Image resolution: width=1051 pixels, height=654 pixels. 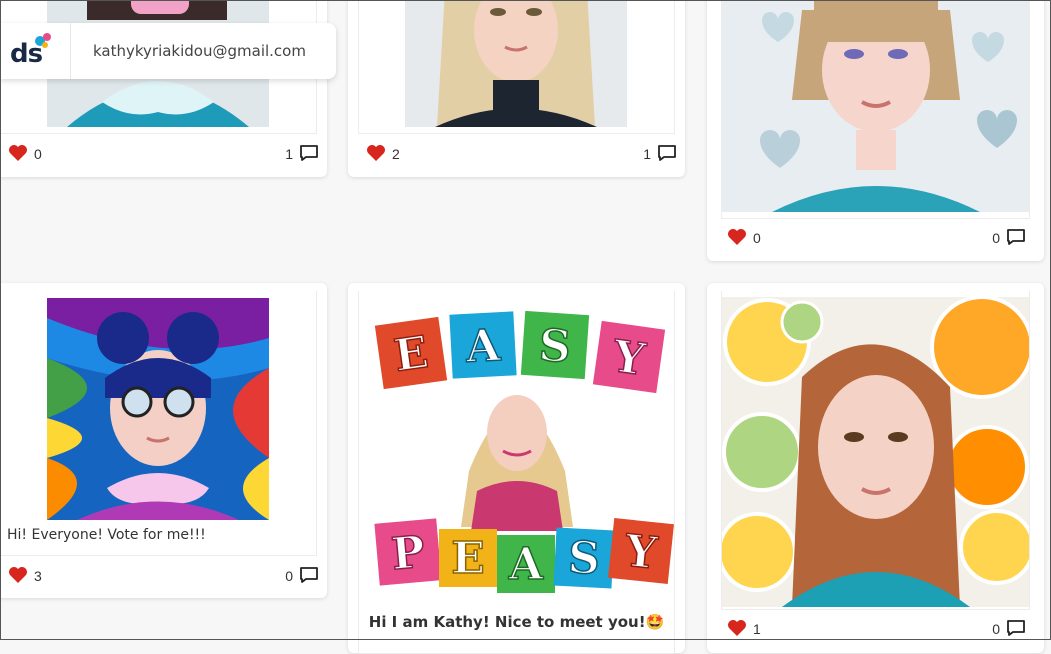 I want to click on like-count: 1, so click(x=757, y=629).